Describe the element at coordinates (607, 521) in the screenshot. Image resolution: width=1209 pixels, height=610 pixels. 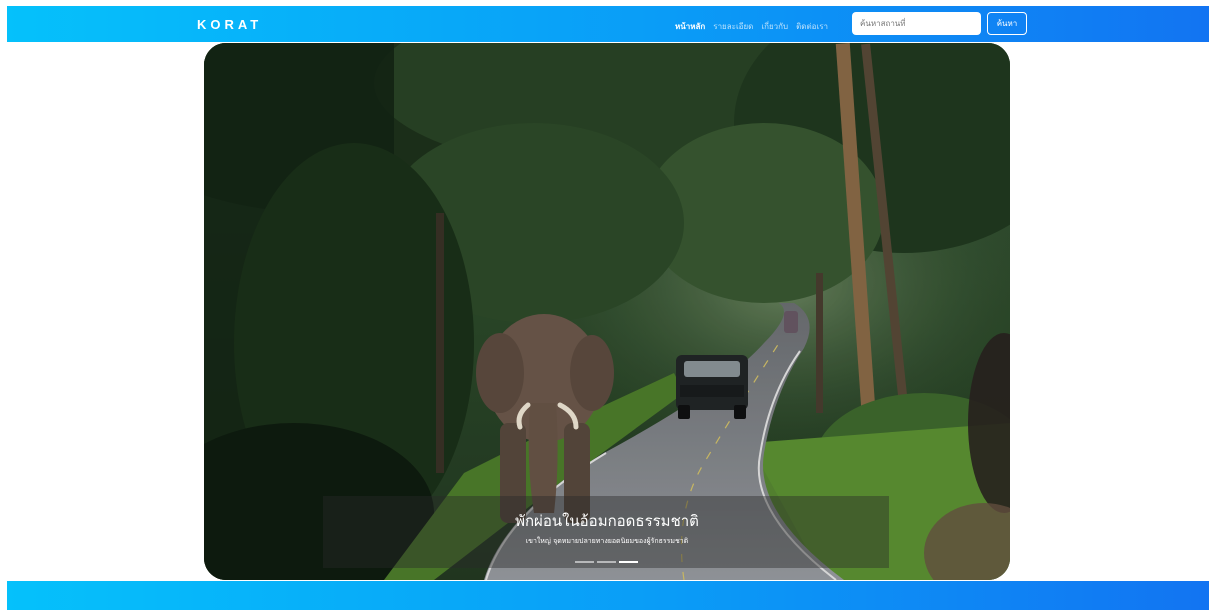
I see `caption-title: พักผ่อนในอ้อมกอดธรรมชาติ` at that location.